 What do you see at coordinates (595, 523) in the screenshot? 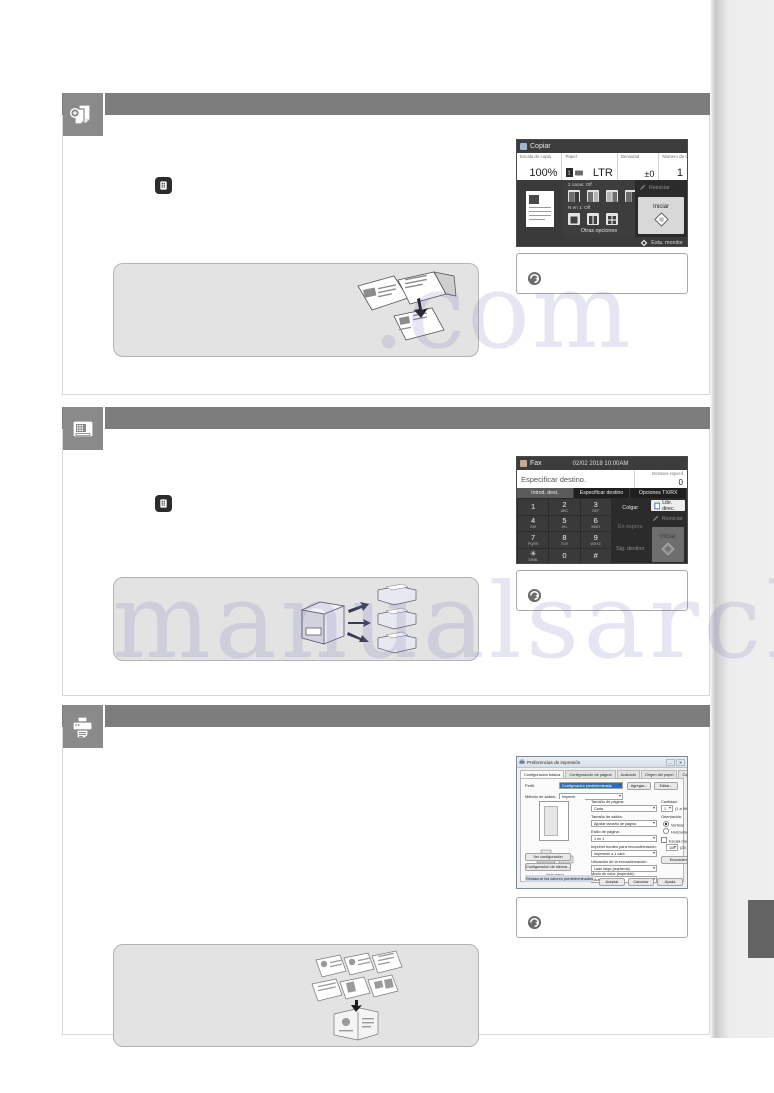
I see `keypad-key: 6 MNO` at bounding box center [595, 523].